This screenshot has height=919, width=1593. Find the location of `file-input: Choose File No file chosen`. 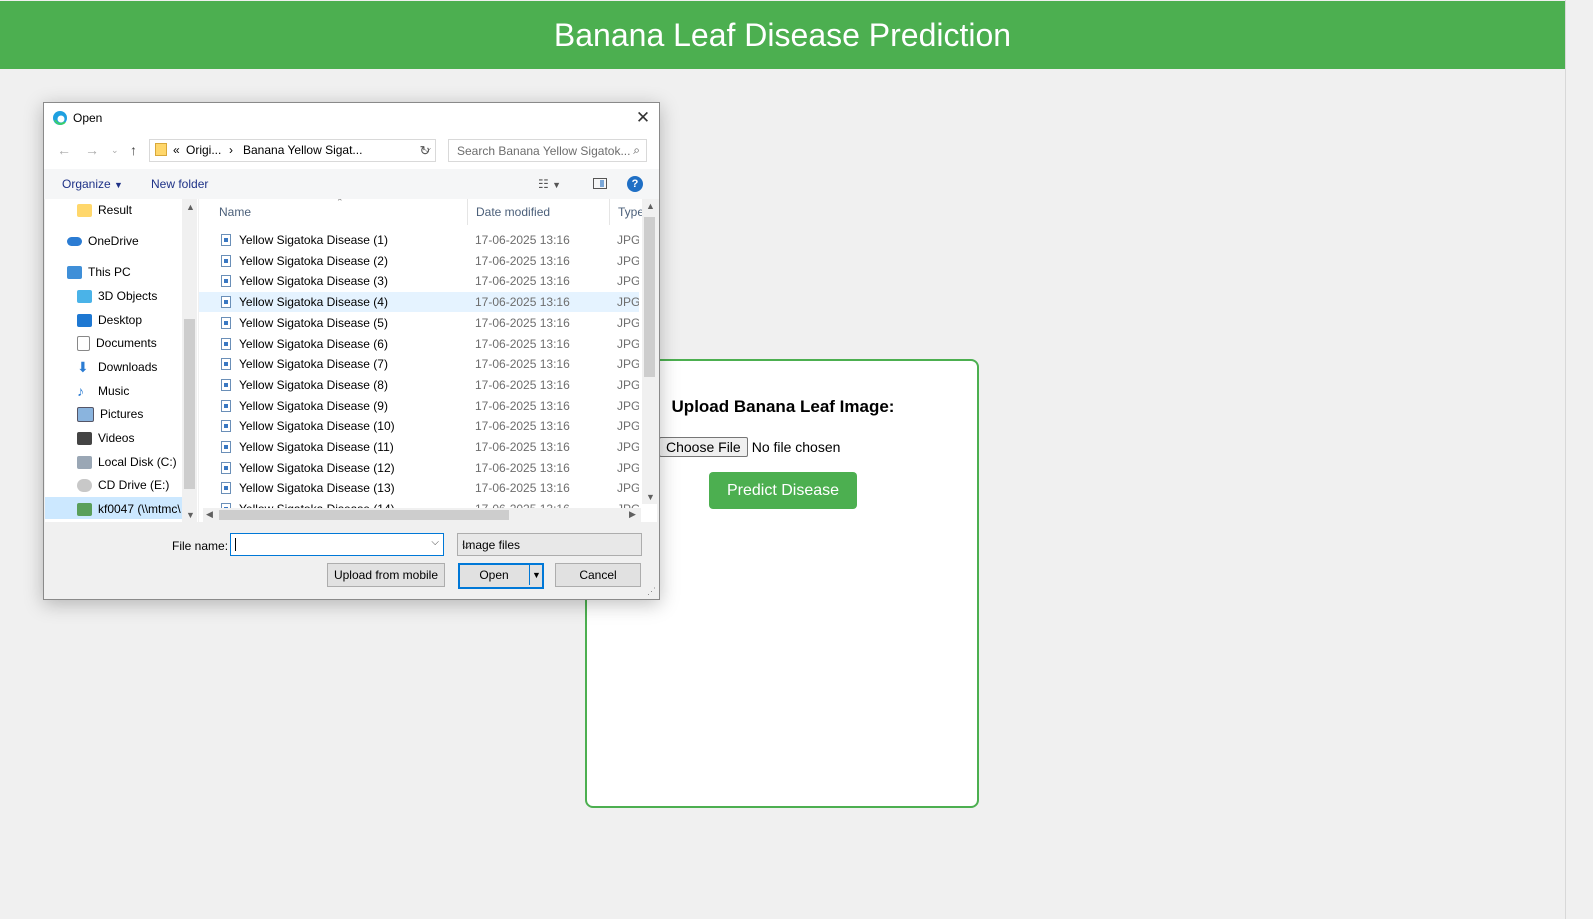

file-input: Choose File No file chosen is located at coordinates (749, 447).